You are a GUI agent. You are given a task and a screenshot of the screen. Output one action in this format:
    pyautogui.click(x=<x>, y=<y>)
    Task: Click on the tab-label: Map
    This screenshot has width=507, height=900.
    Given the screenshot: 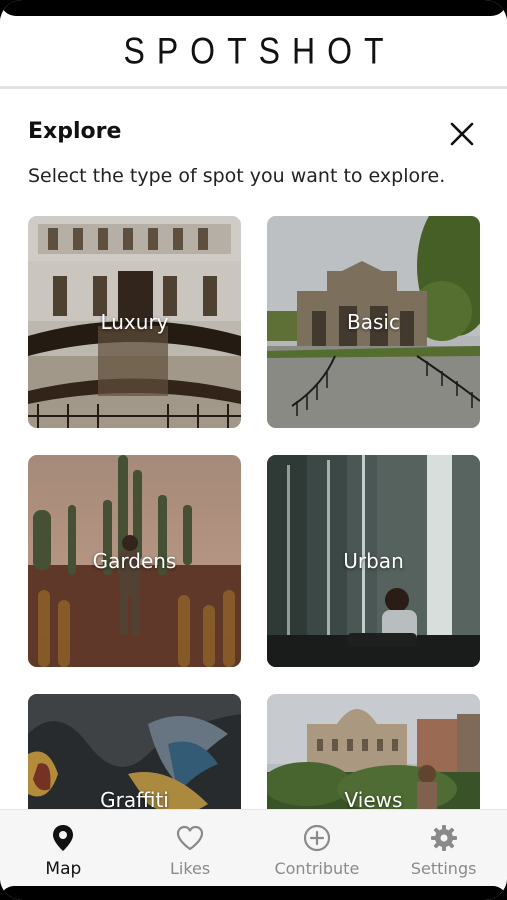 What is the action you would take?
    pyautogui.click(x=63, y=869)
    